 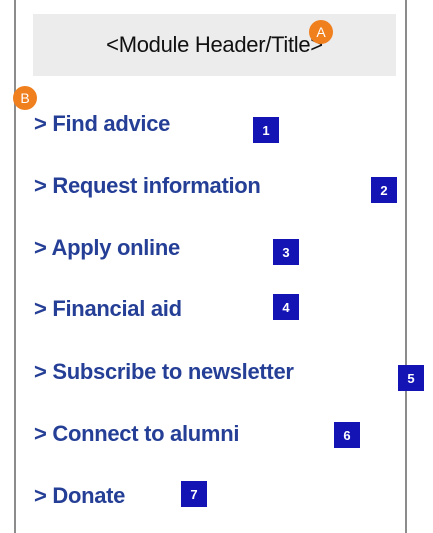 I want to click on module-header: <Module Header/Title>, so click(x=214, y=45).